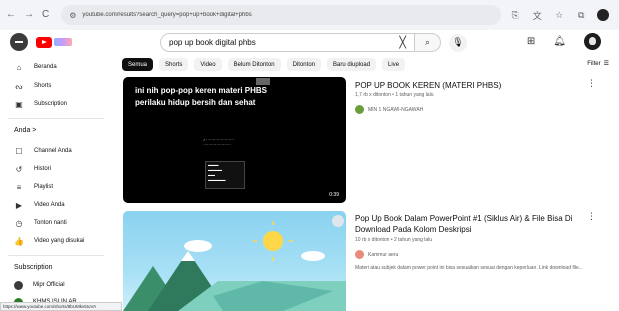 The width and height of the screenshot is (619, 311). What do you see at coordinates (59, 241) in the screenshot?
I see `sidebar-item-label: Video yang disukai` at bounding box center [59, 241].